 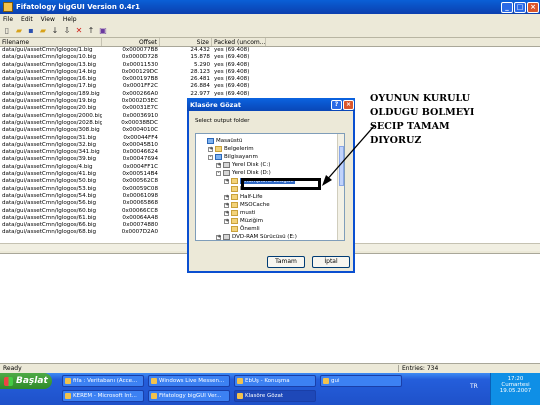 I want to click on tree-item: Önemli, so click(x=242, y=229).